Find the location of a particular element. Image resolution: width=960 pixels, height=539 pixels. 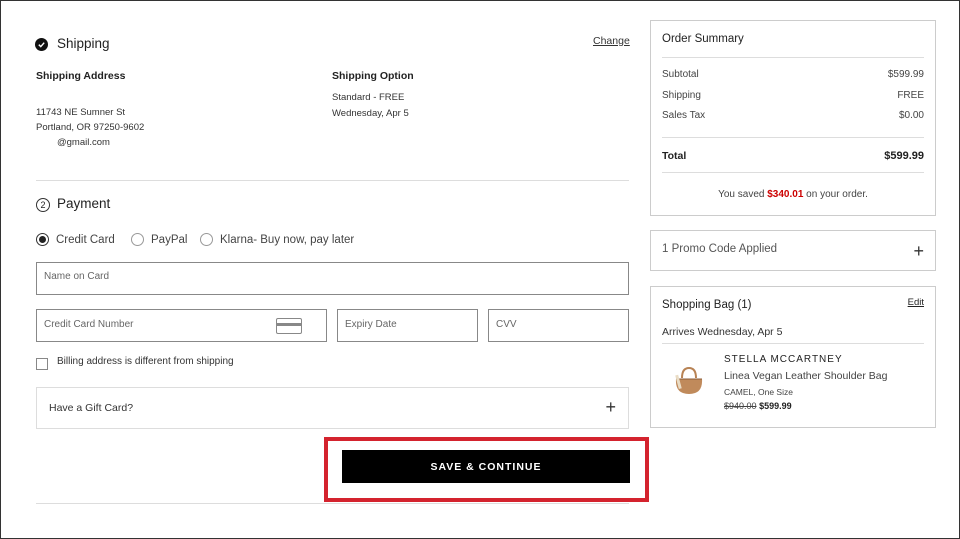

radio-paypal: PayPal is located at coordinates (159, 239).